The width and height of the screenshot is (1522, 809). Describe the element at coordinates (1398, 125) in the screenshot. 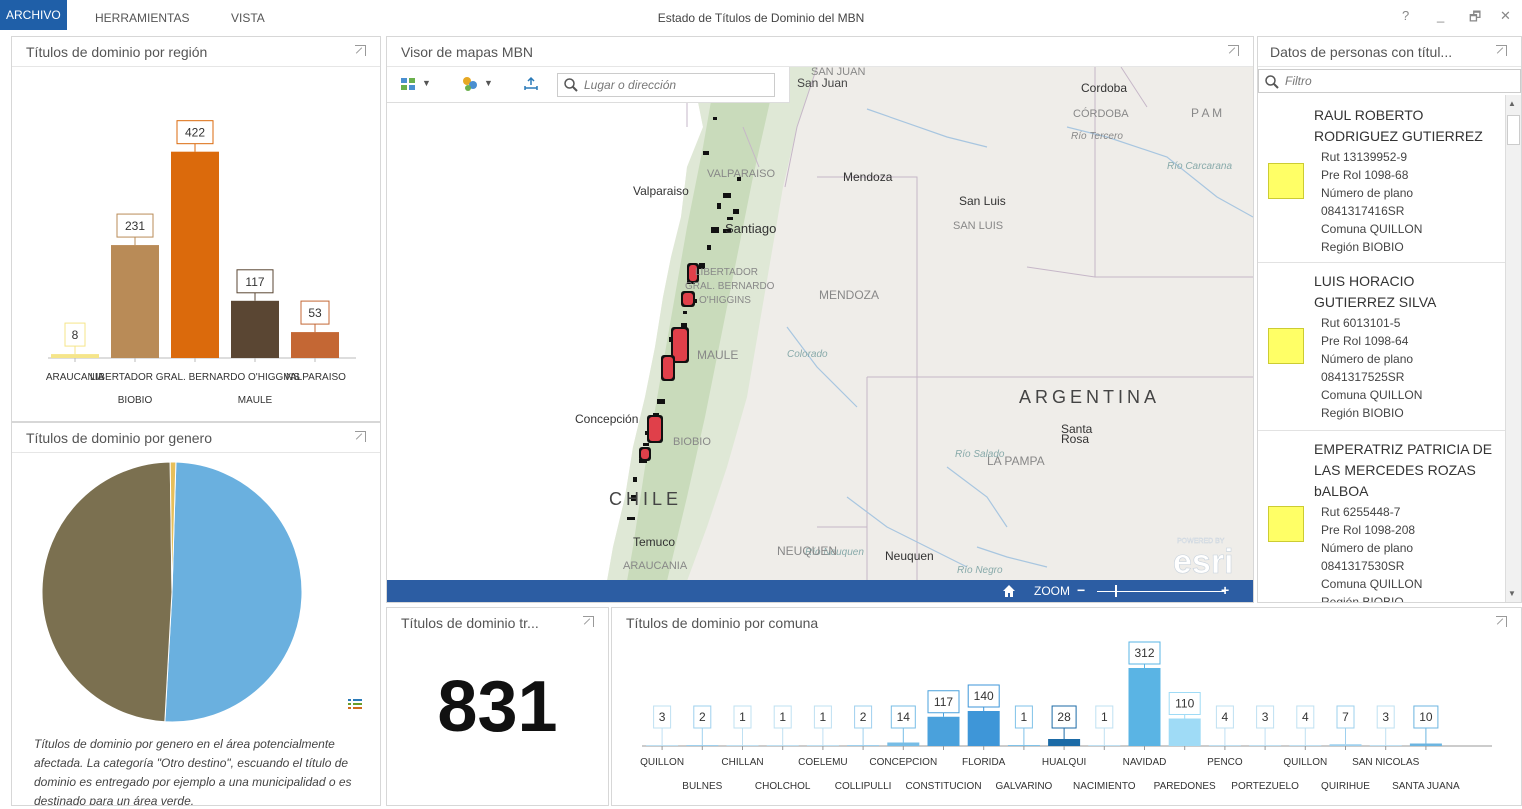

I see `person-name: RAUL ROBERTO RODRIGUEZ GUTIERREZ` at that location.